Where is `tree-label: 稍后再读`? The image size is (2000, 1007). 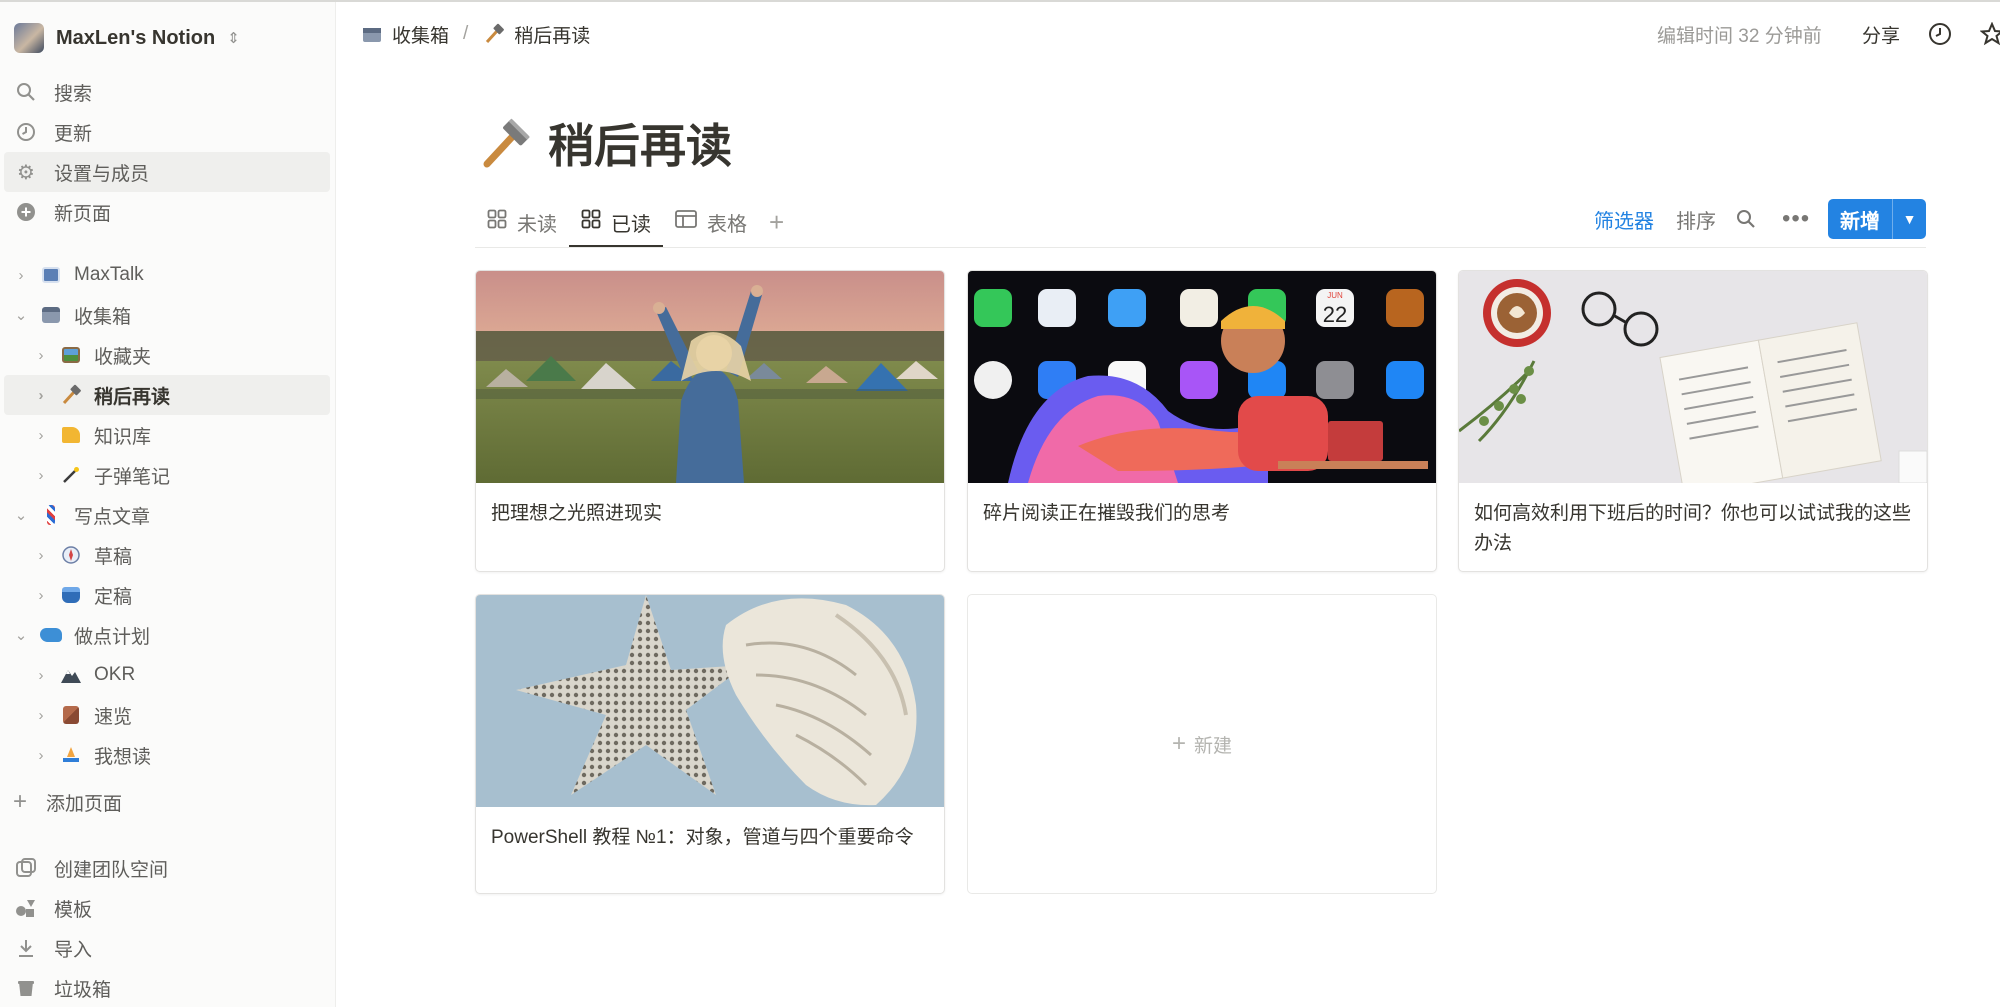 tree-label: 稍后再读 is located at coordinates (132, 397).